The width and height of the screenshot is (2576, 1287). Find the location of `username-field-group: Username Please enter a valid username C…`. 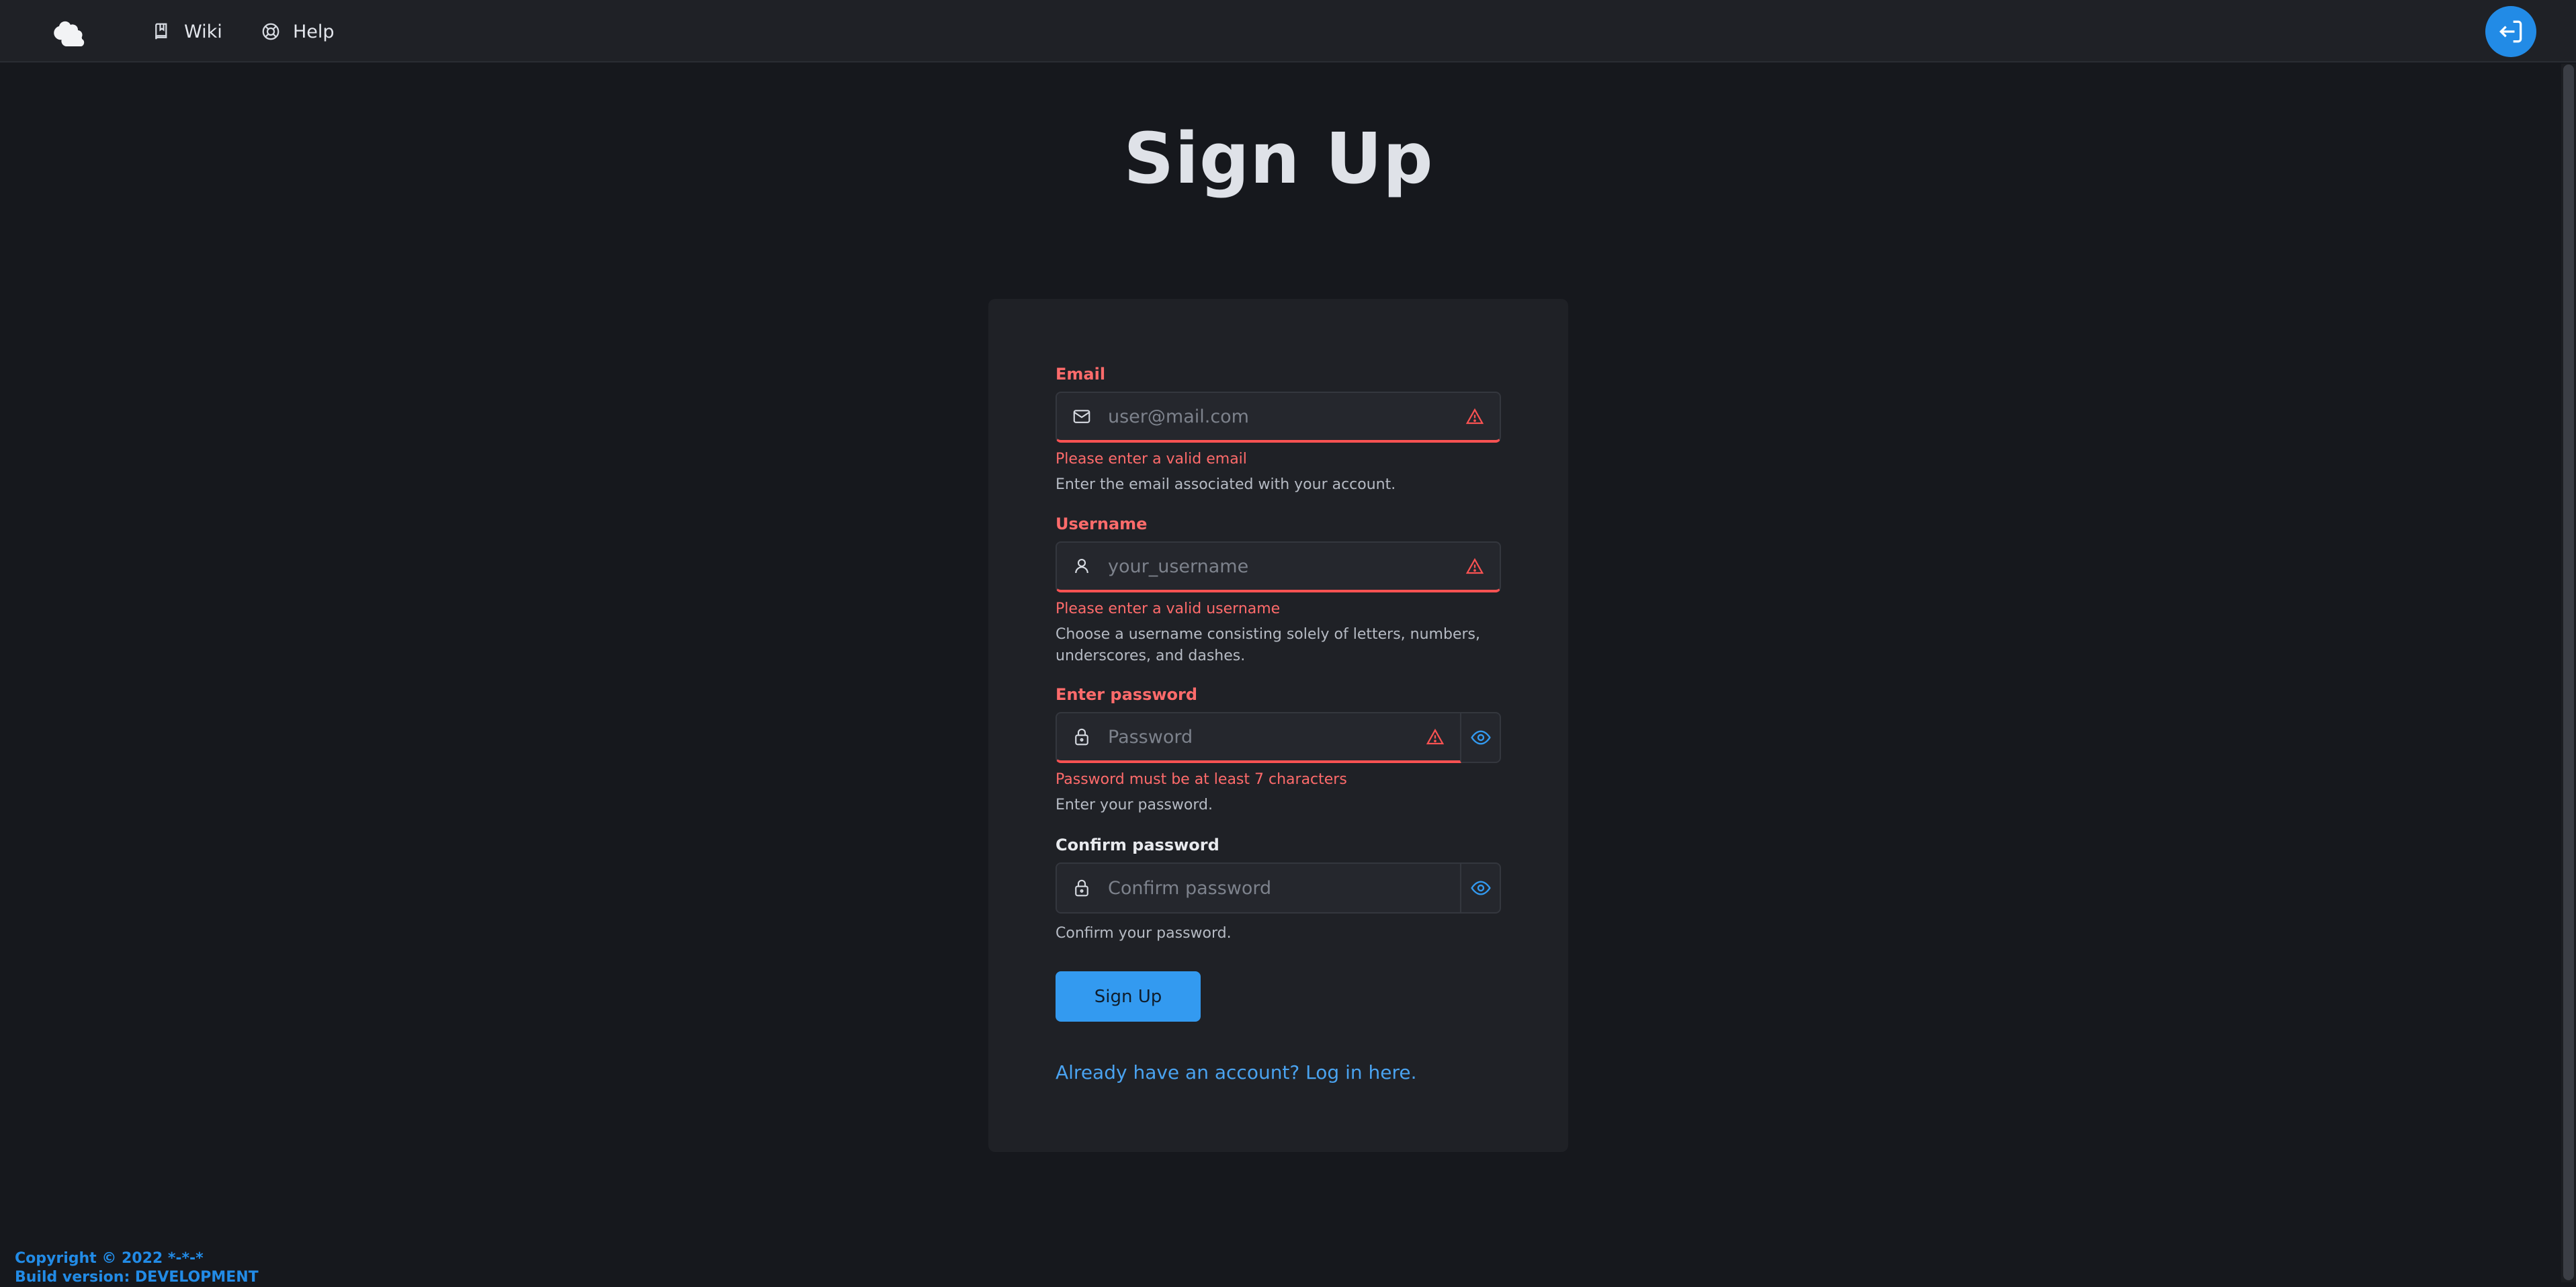

username-field-group: Username Please enter a valid username C… is located at coordinates (1278, 591).